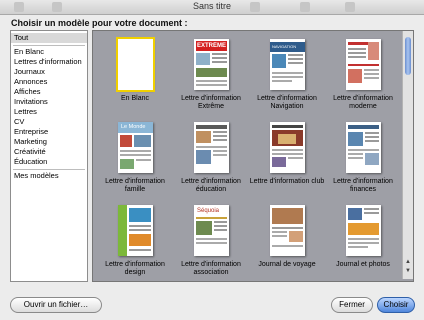  What do you see at coordinates (407, 155) in the screenshot?
I see `gallery-scrollbar: ▲ ▼` at bounding box center [407, 155].